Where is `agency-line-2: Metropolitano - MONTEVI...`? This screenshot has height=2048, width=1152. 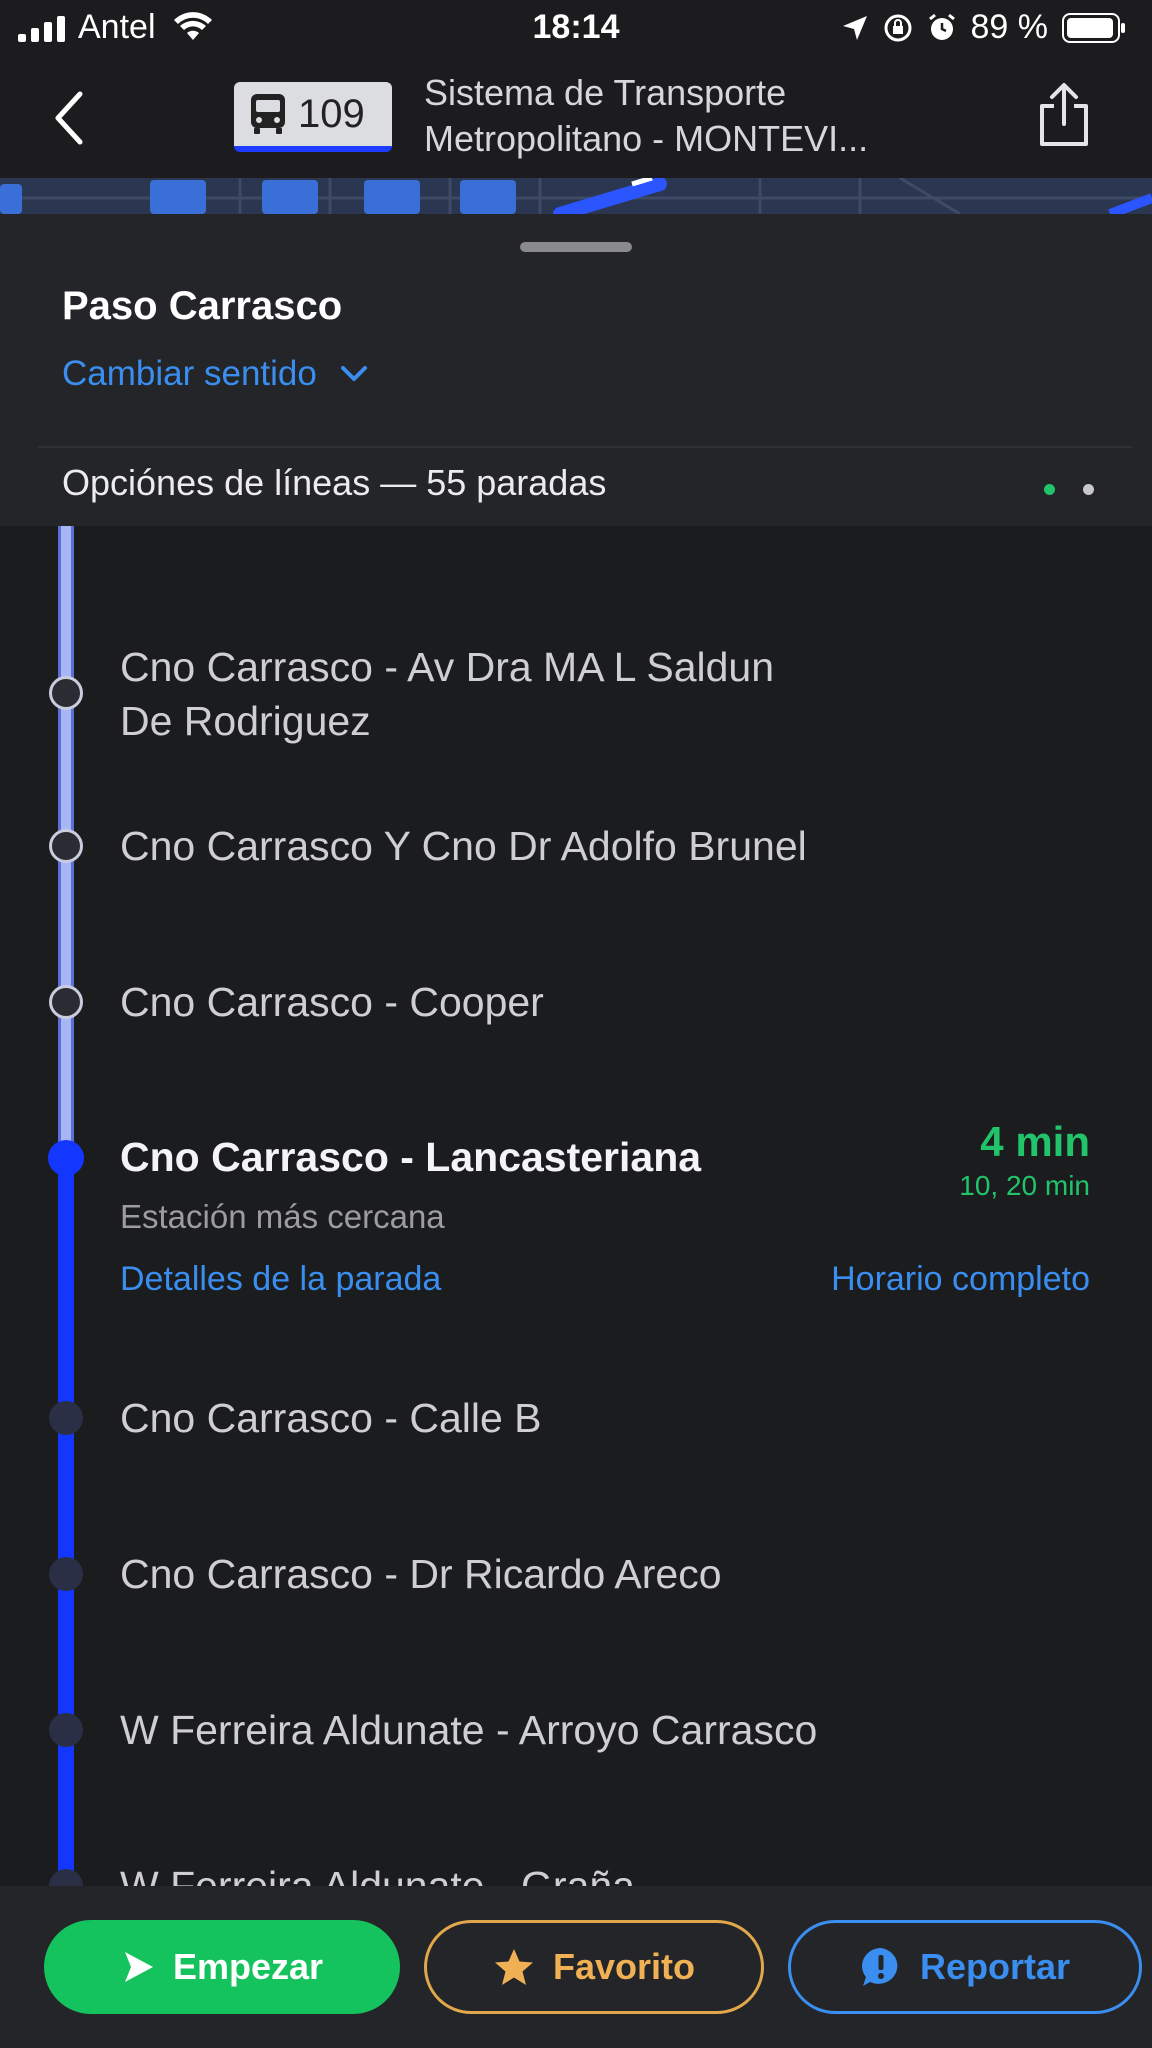 agency-line-2: Metropolitano - MONTEVI... is located at coordinates (646, 138).